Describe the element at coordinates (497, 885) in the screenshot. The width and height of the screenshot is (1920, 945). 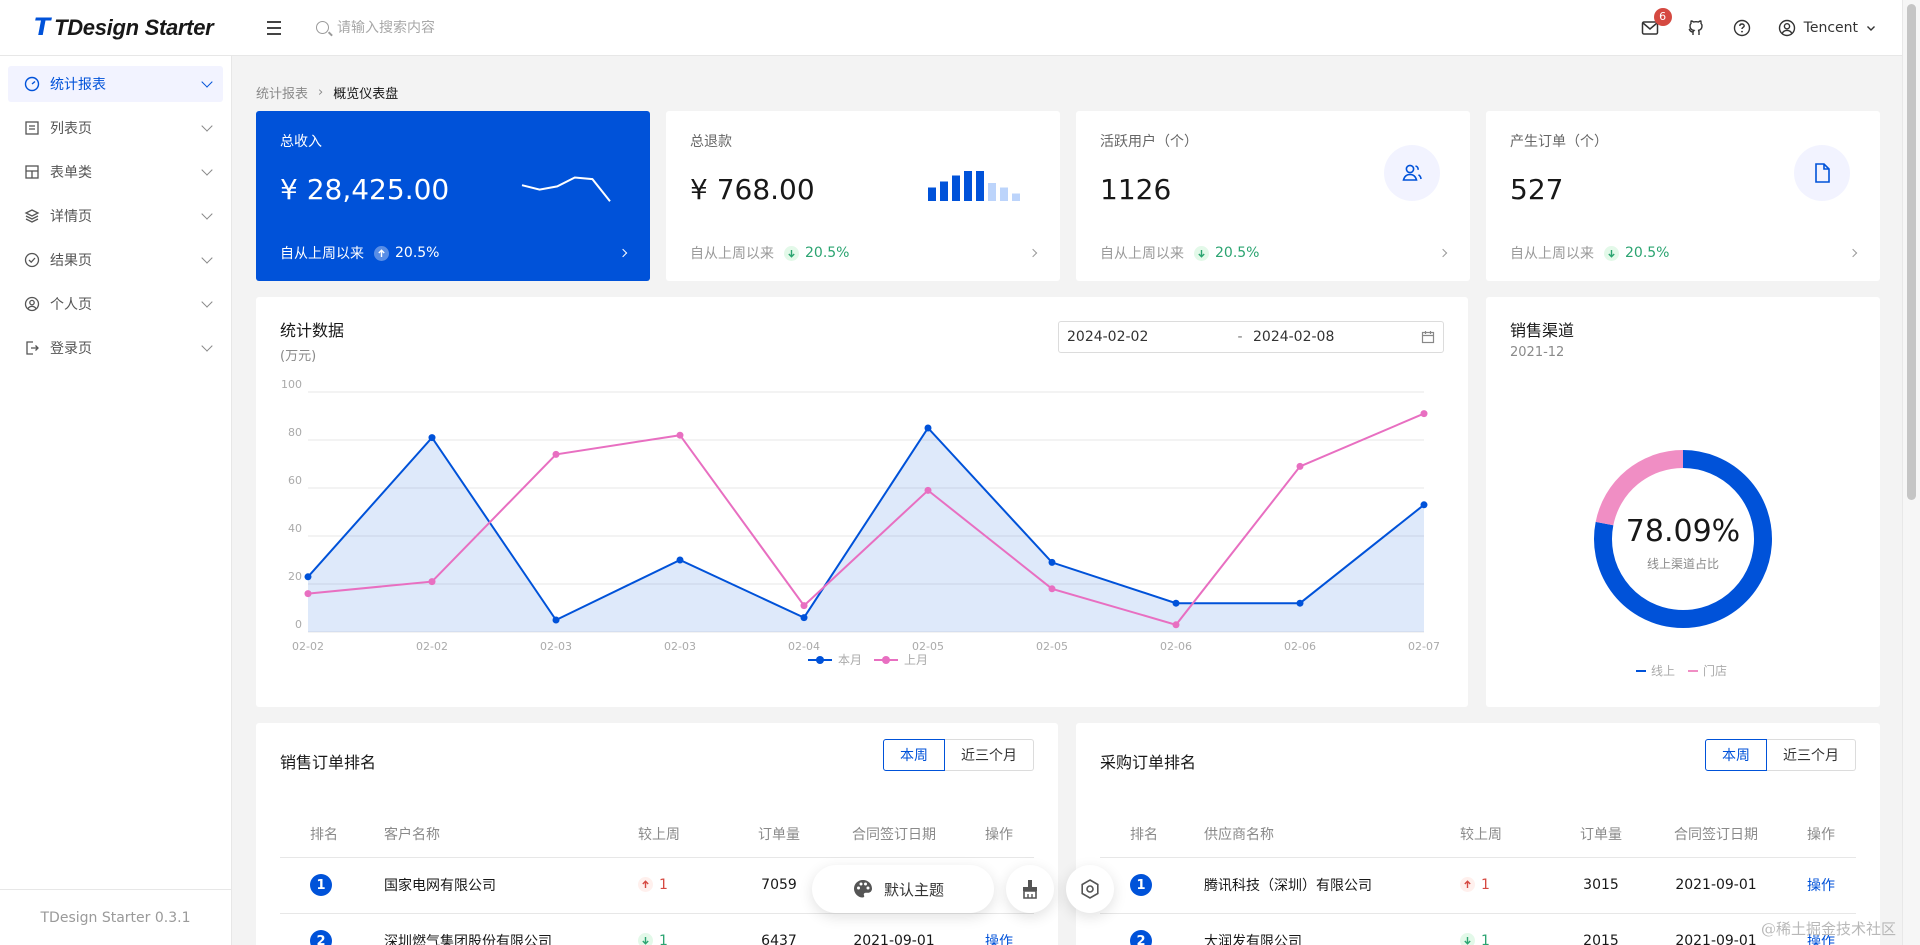
I see `customer-name: 国家电网有限公司` at that location.